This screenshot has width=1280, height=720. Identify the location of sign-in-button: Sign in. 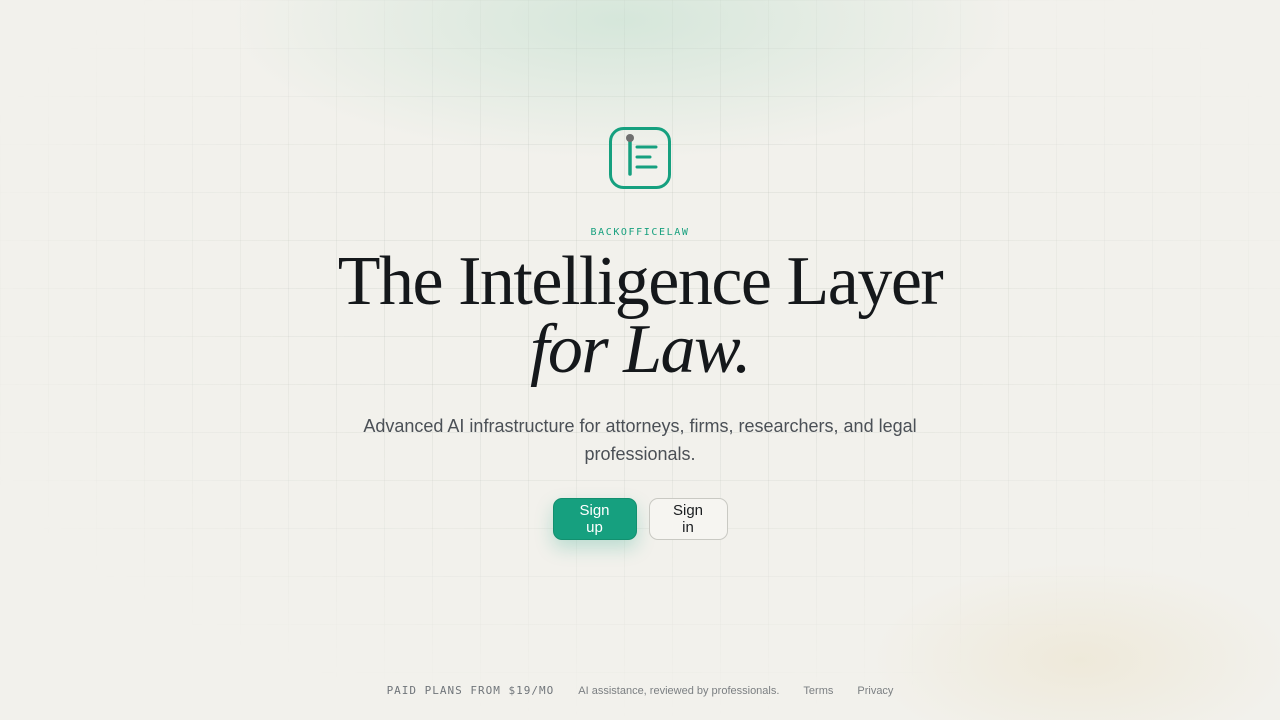
(688, 519).